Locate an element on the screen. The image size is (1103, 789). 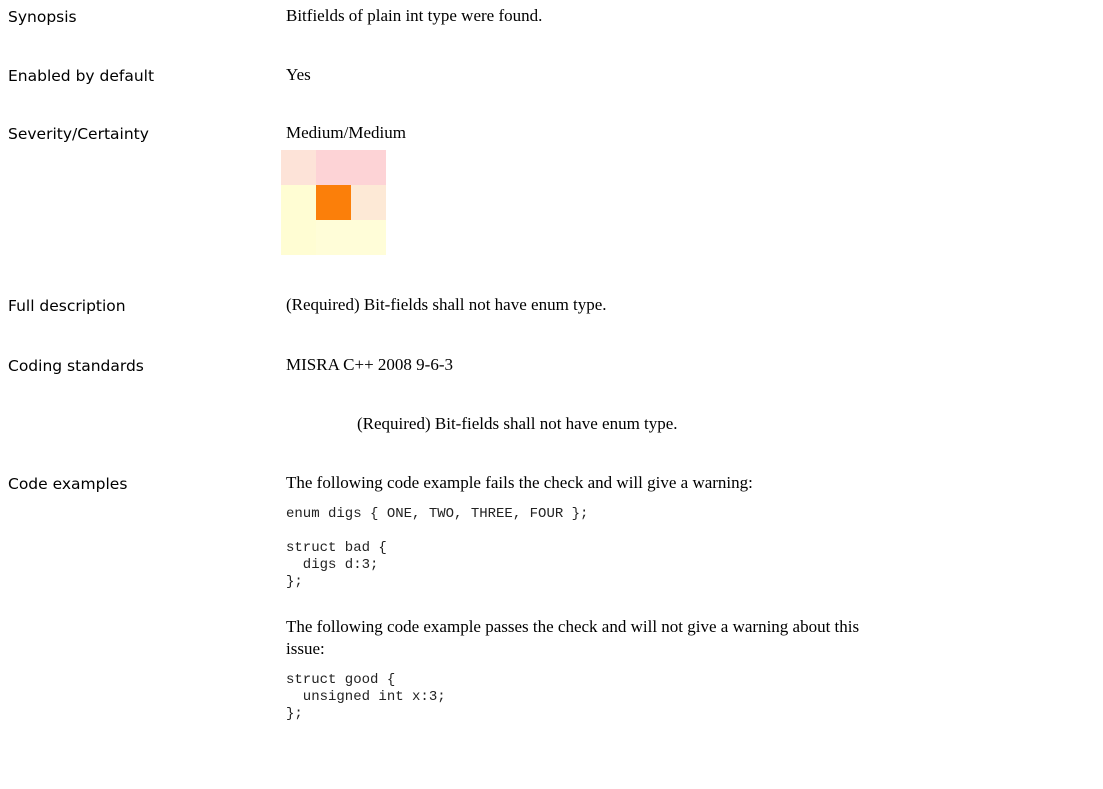
matrix-cell-r1-c1 is located at coordinates (333, 202).